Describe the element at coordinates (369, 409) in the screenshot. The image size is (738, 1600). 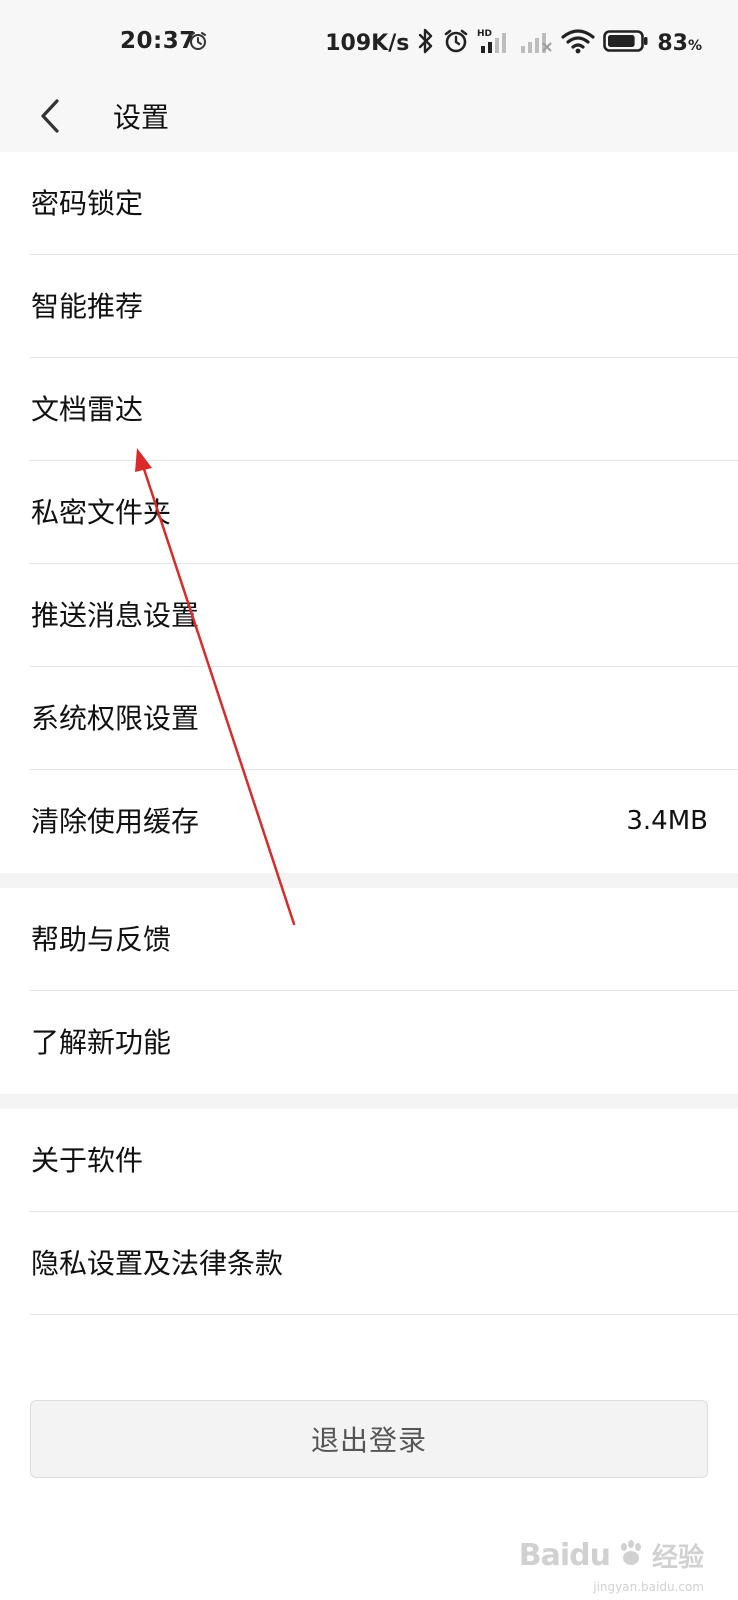
I see `setting-document-radar: 文档雷达` at that location.